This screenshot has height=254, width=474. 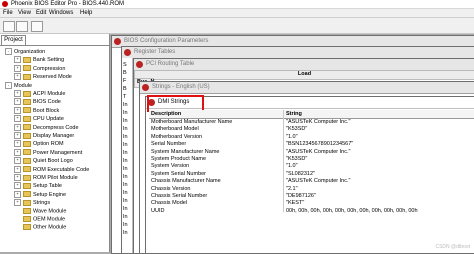 I want to click on save-icon, so click(x=22, y=26).